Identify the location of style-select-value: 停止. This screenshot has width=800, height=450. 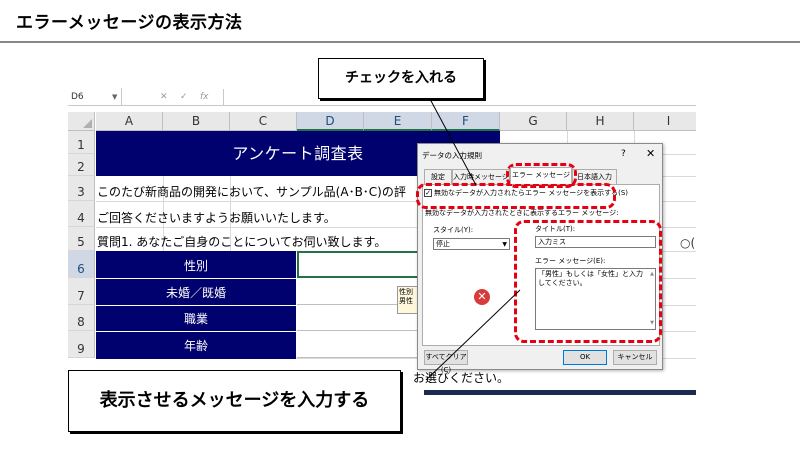
(443, 244).